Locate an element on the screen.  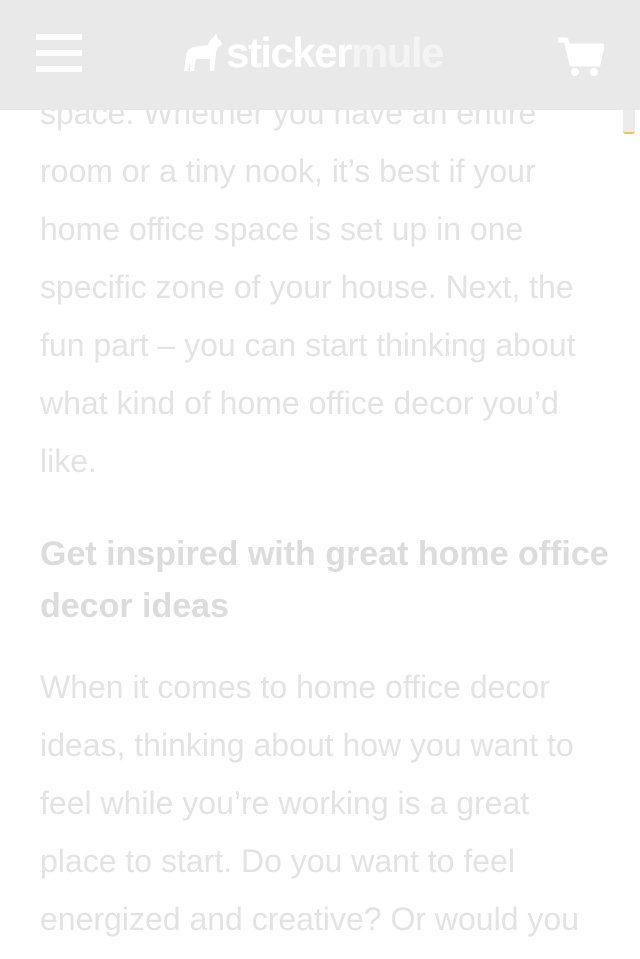
logo-text-mule: mule is located at coordinates (397, 52).